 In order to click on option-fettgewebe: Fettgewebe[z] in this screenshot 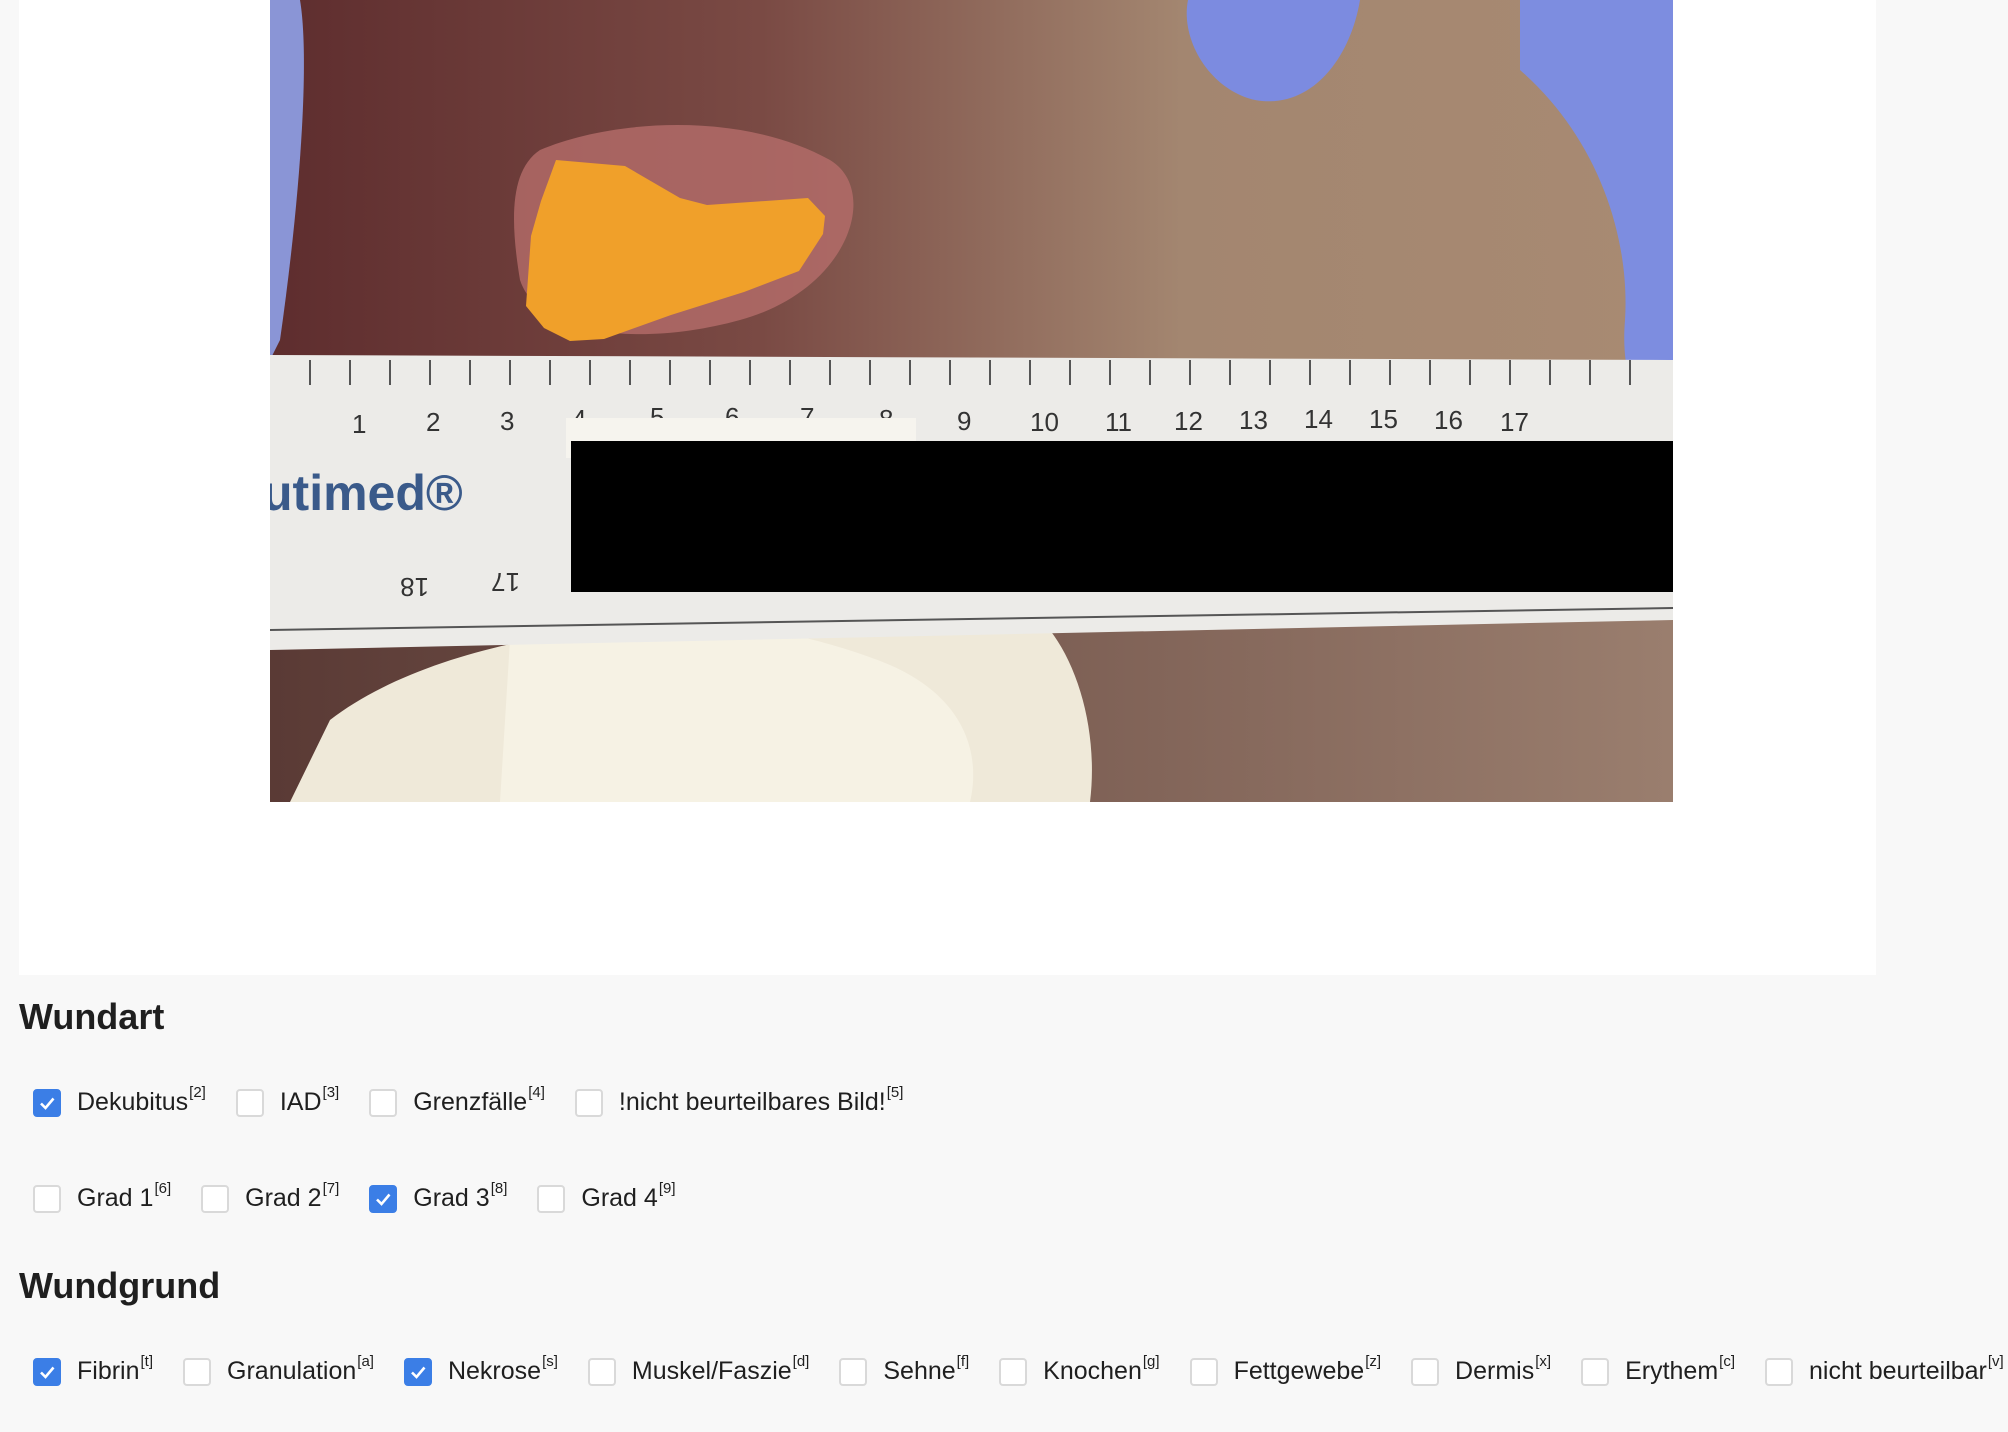, I will do `click(1285, 1369)`.